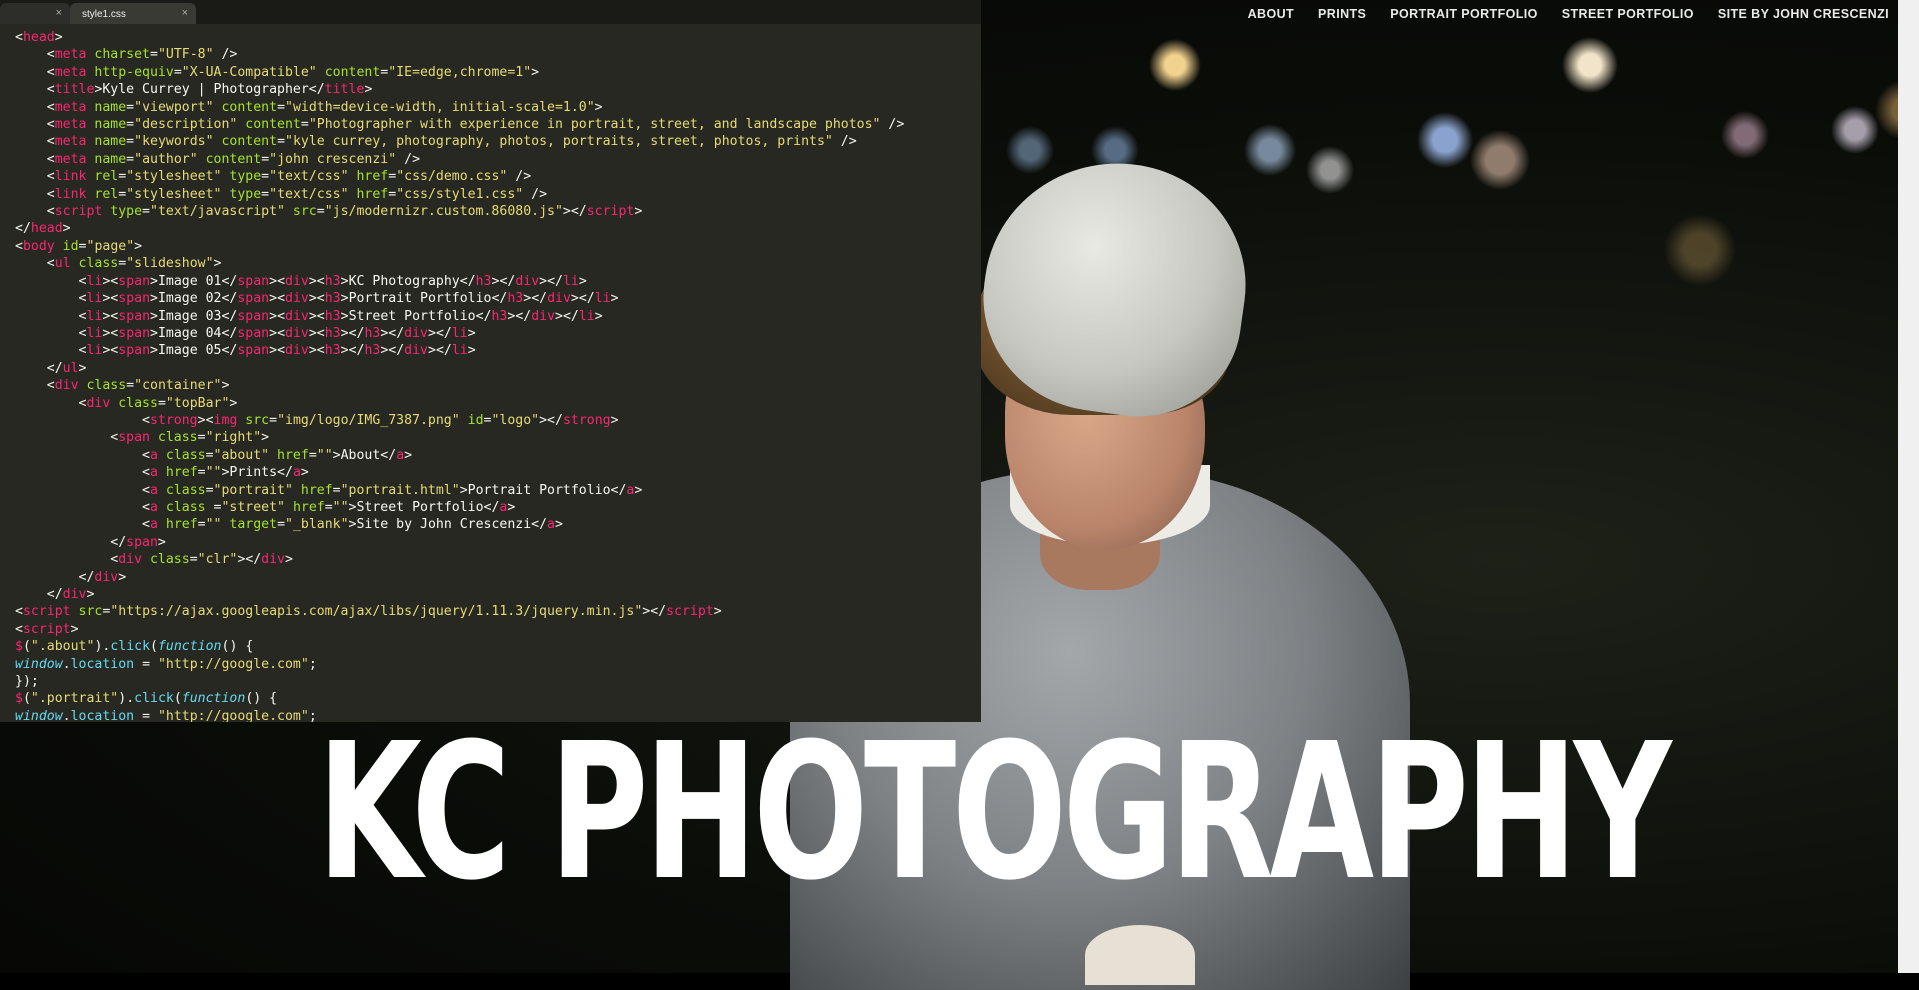  Describe the element at coordinates (498, 646) in the screenshot. I see `code-line: $(".about").click(function() {` at that location.